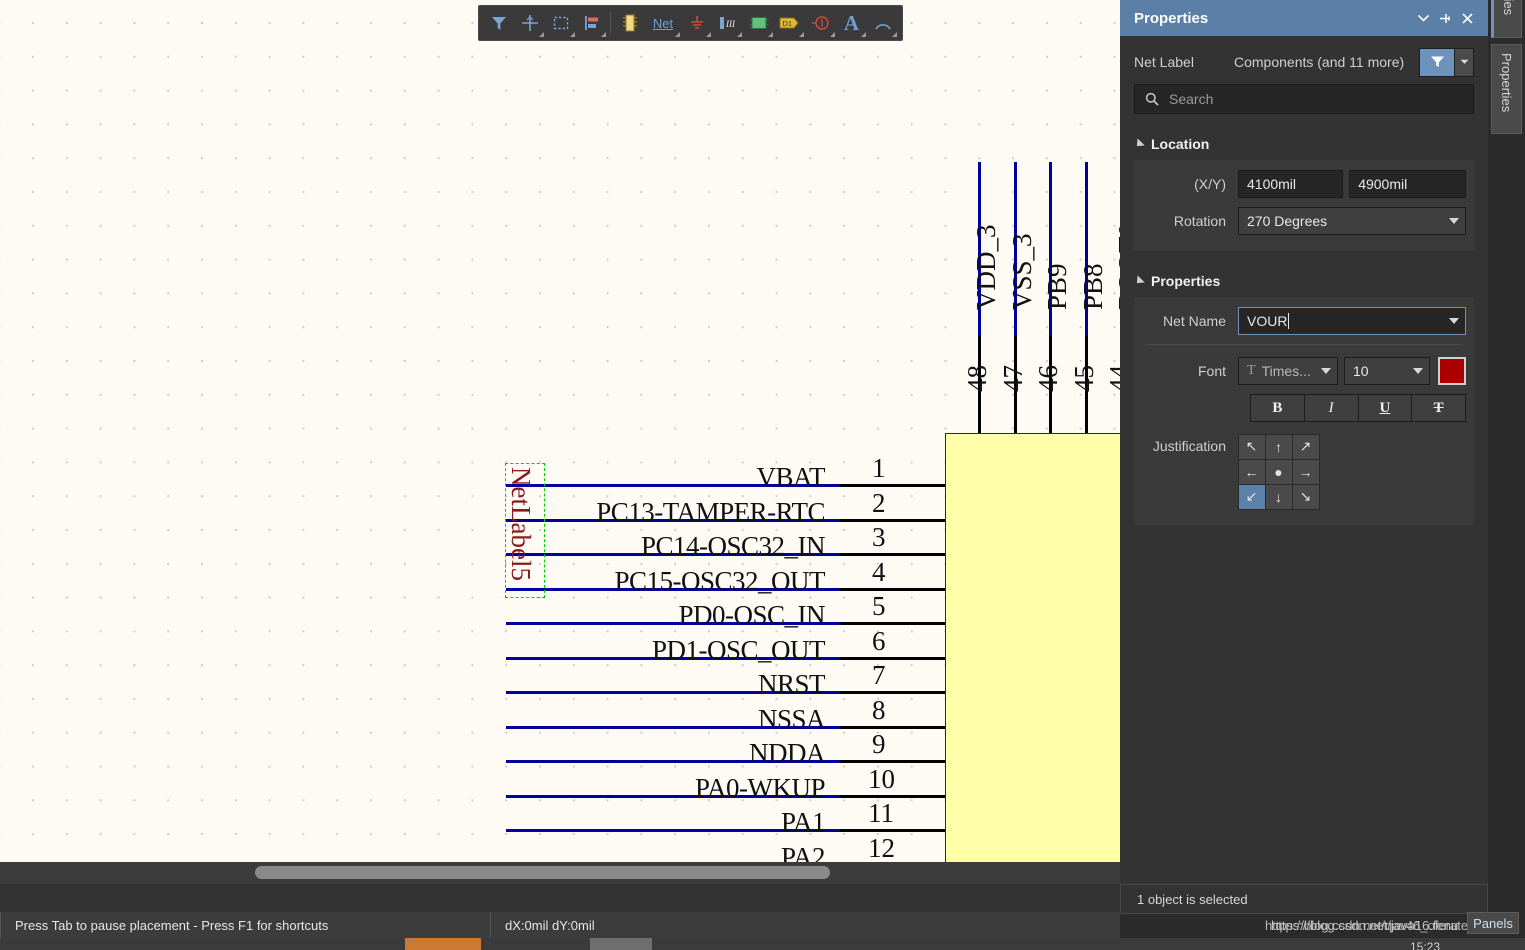 The width and height of the screenshot is (1525, 950). Describe the element at coordinates (1194, 321) in the screenshot. I see `net-name-label: Net Name` at that location.